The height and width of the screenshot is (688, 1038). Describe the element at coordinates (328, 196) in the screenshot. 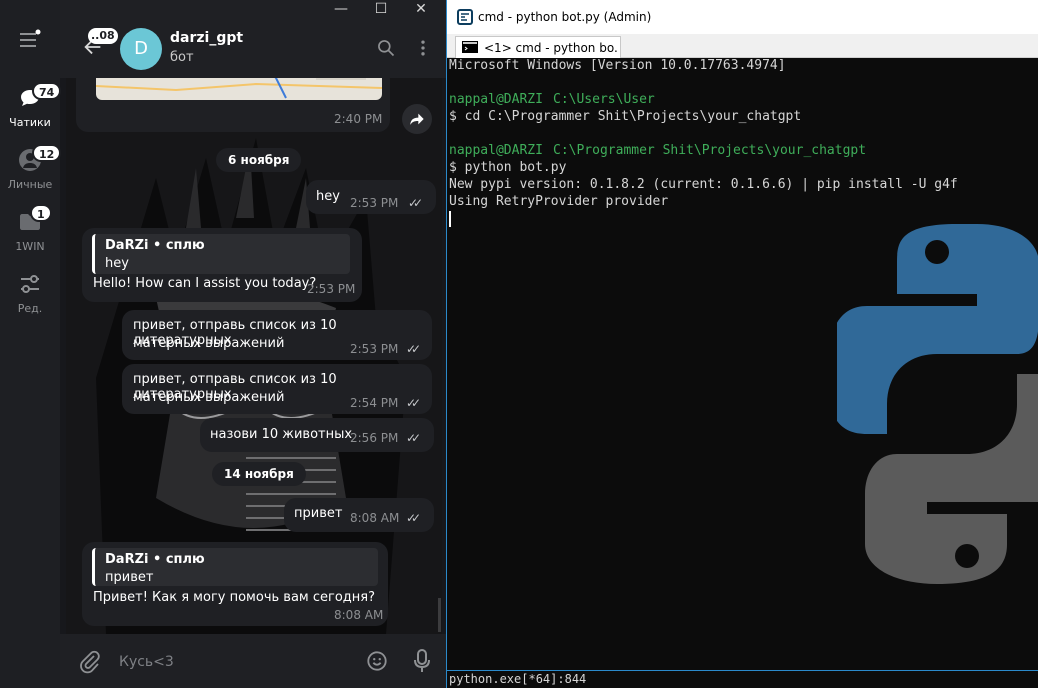

I see `message-text: hey` at that location.